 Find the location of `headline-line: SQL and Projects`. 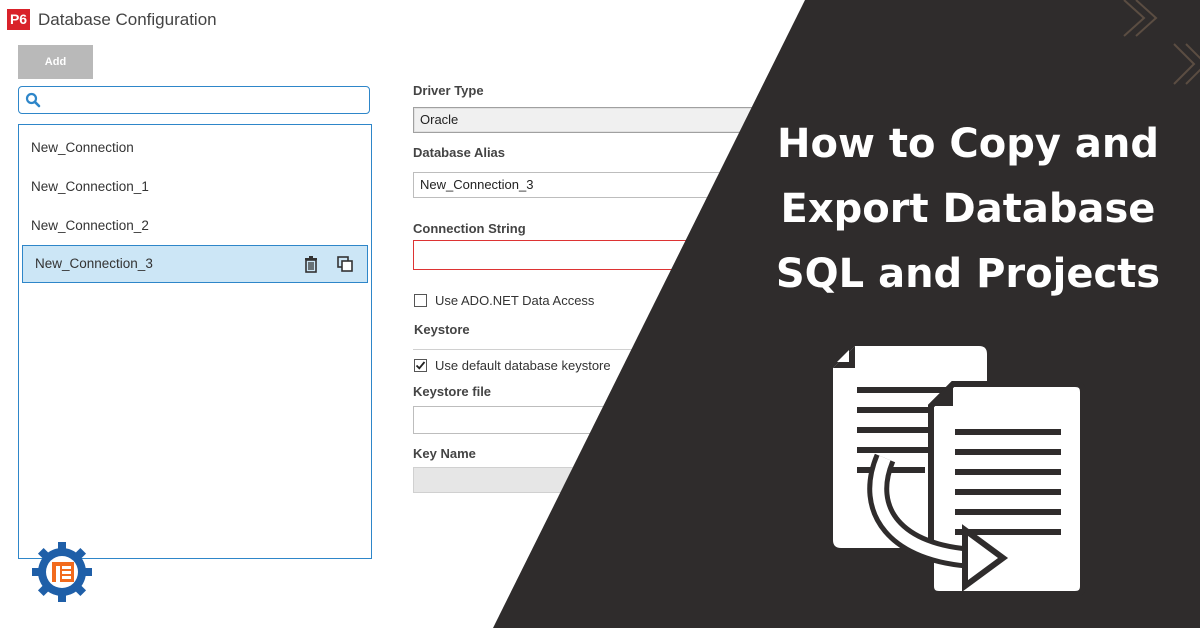

headline-line: SQL and Projects is located at coordinates (968, 274).